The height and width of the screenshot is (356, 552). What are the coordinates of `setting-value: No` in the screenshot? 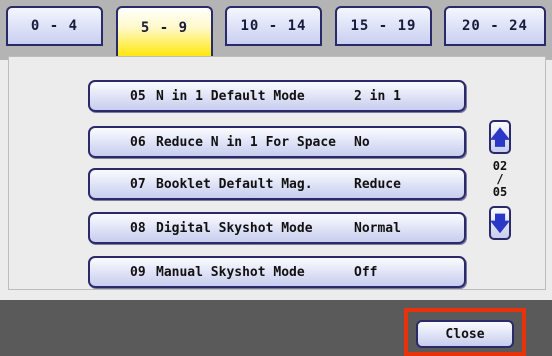 It's located at (362, 142).